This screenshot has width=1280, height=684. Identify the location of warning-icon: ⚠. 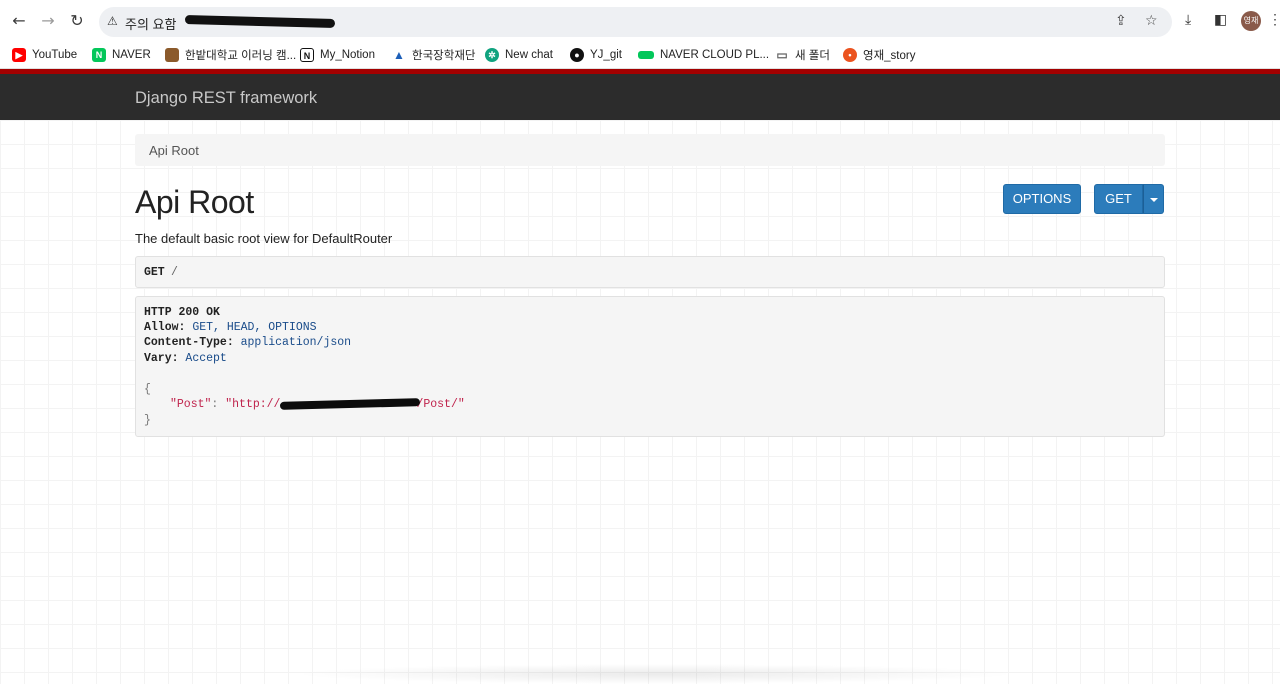
(112, 21).